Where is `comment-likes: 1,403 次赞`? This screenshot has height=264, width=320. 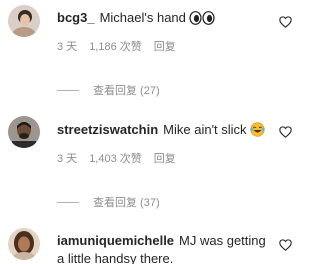
comment-likes: 1,403 次赞 is located at coordinates (115, 159).